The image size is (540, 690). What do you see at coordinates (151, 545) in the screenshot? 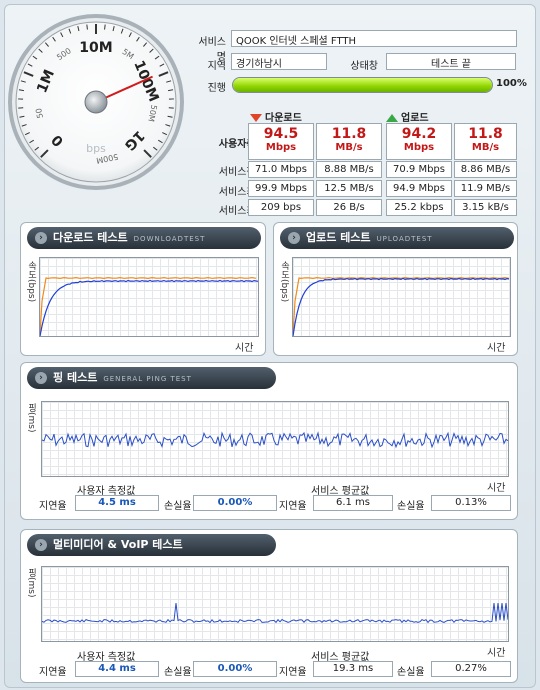
I see `voip-test-tab: › 멀티미디어 & VoIP 테스트` at bounding box center [151, 545].